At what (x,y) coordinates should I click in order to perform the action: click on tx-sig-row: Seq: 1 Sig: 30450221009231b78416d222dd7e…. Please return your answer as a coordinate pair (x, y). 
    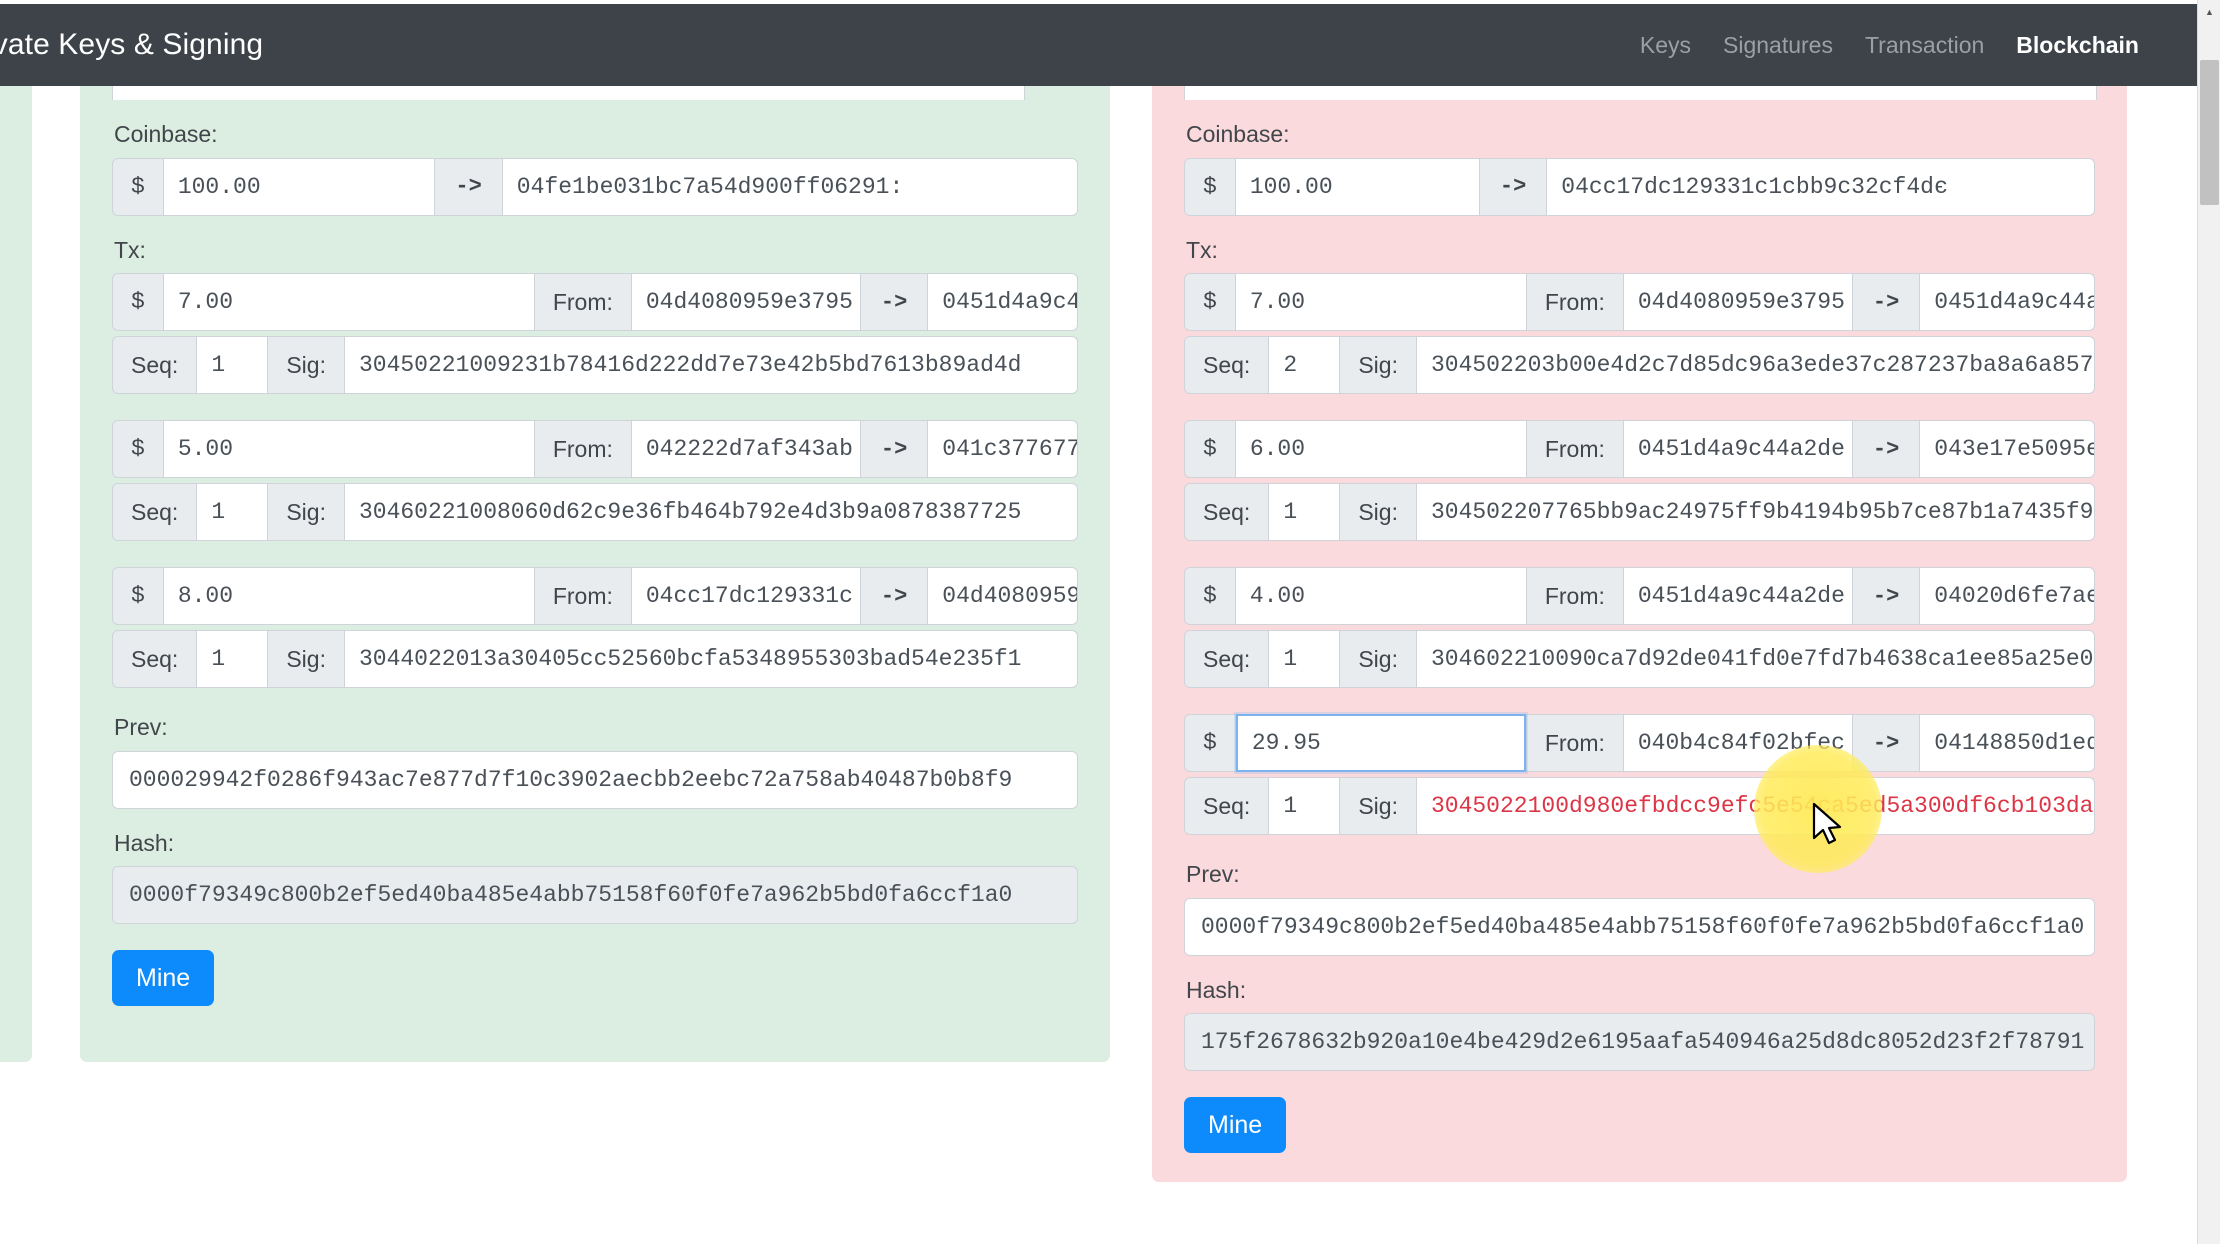
    Looking at the image, I should click on (595, 365).